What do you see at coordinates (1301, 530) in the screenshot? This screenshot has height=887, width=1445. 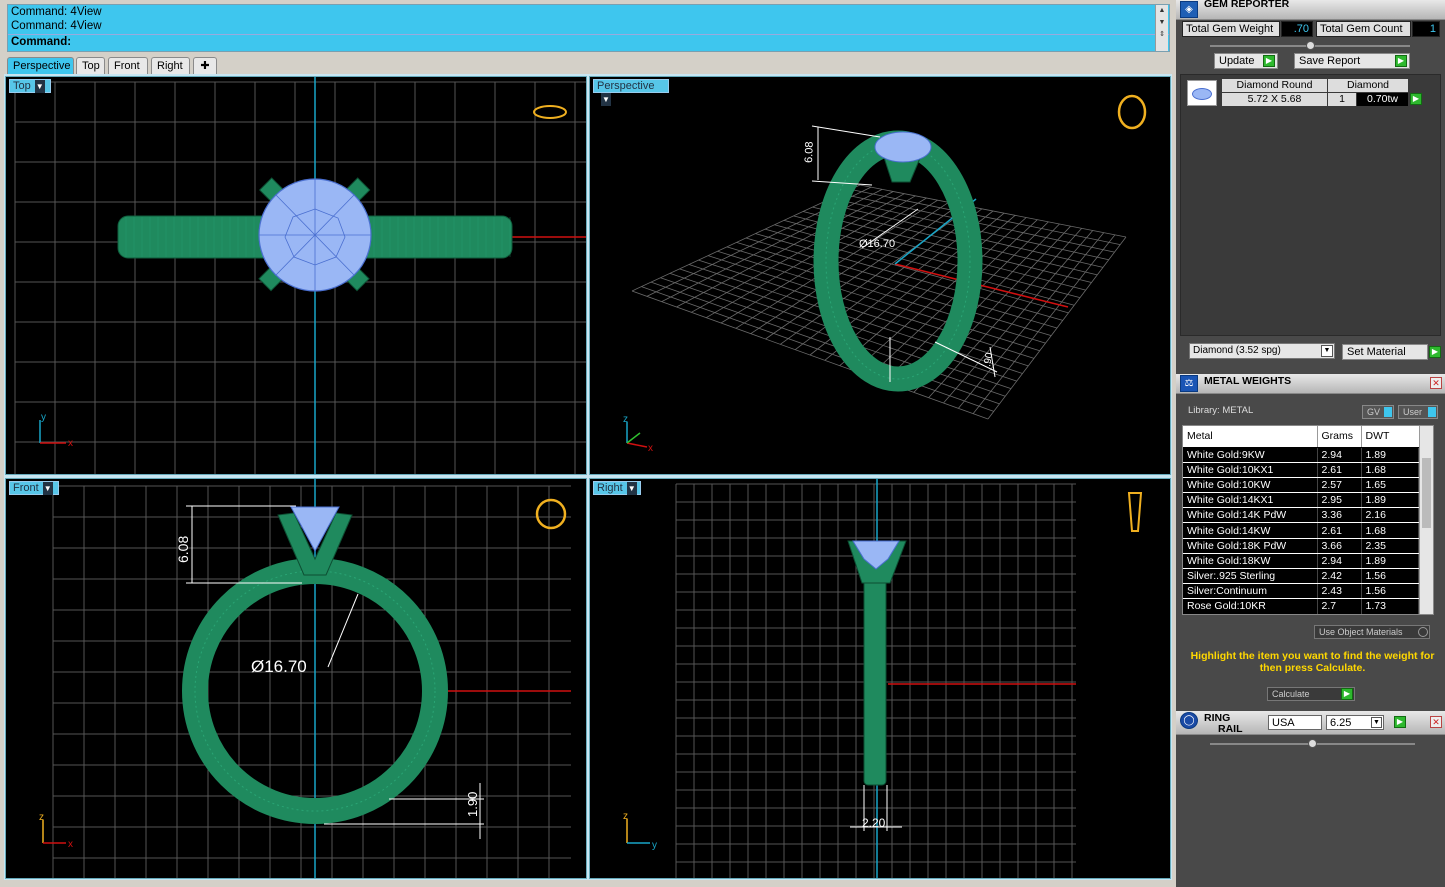 I see `table-row: White Gold:14KW 2.61 1.68` at bounding box center [1301, 530].